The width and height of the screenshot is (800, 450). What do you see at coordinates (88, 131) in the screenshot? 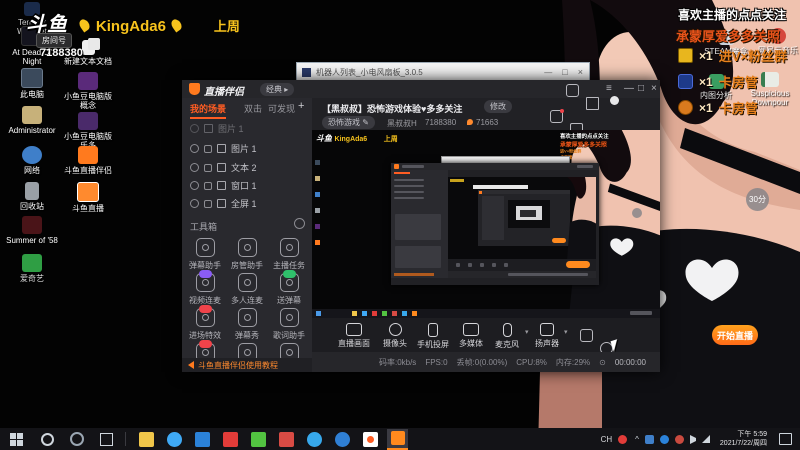
I see `desktop-icon: 小鱼豆电脑版乐多` at bounding box center [88, 131].